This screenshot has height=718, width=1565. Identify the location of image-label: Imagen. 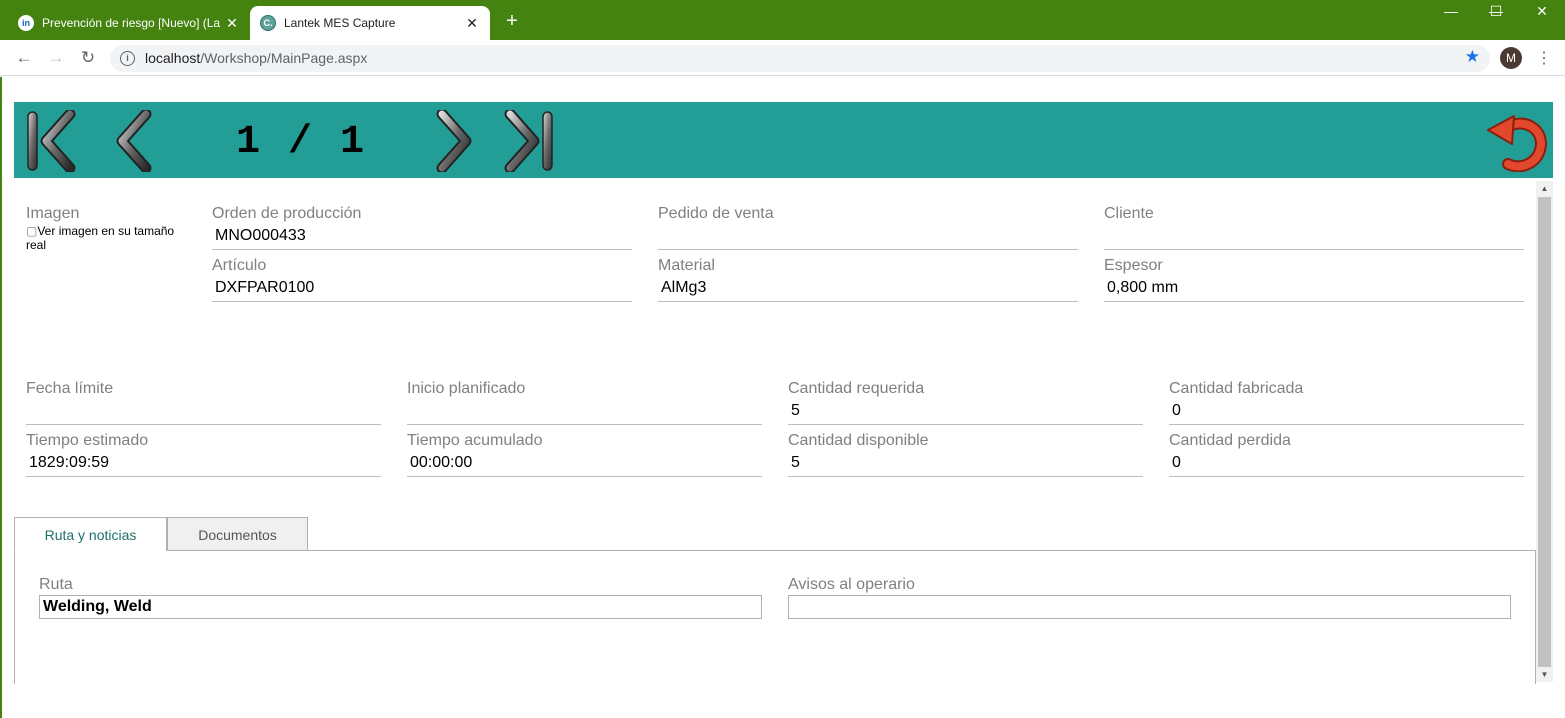
(53, 213).